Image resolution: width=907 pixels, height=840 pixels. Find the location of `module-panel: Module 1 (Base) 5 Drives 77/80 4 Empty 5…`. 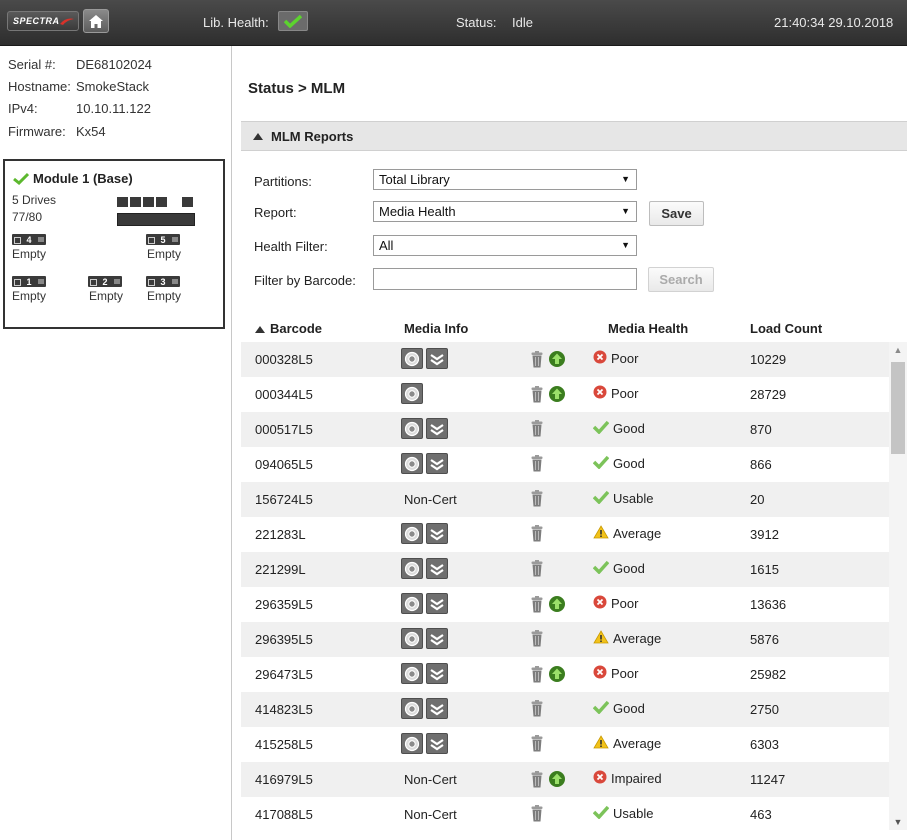

module-panel: Module 1 (Base) 5 Drives 77/80 4 Empty 5… is located at coordinates (114, 244).